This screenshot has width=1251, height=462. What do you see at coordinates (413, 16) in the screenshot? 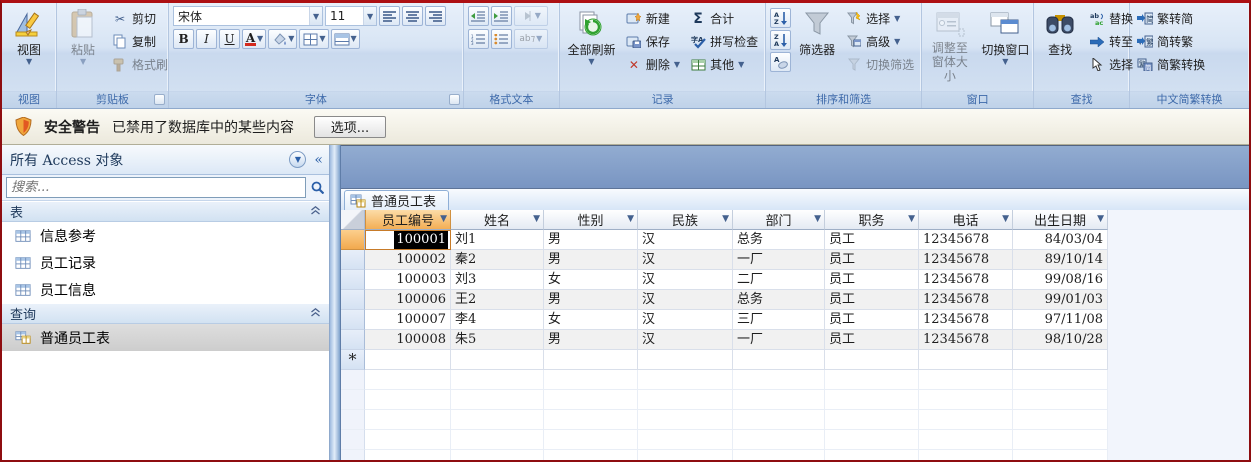
I see `align-center-button` at bounding box center [413, 16].